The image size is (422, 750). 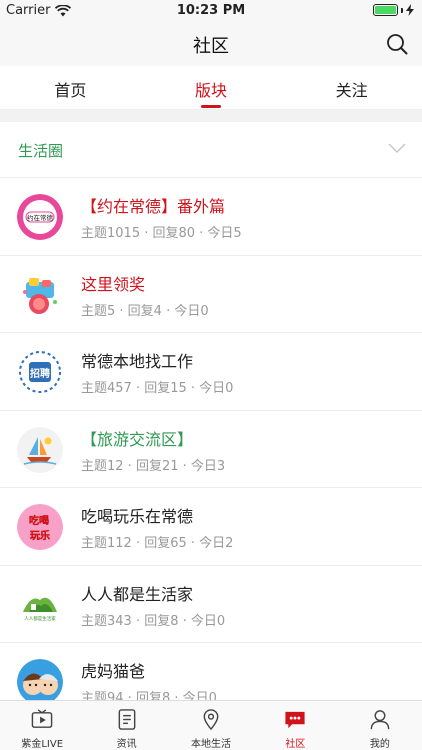 What do you see at coordinates (40, 604) in the screenshot?
I see `lifestyle-icon: 人人都是生活家` at bounding box center [40, 604].